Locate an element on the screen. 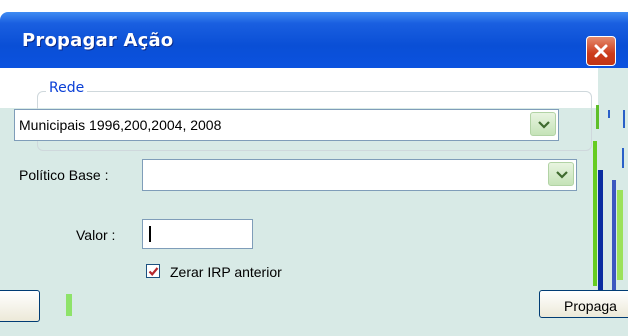 The height and width of the screenshot is (336, 628). politico-base-select is located at coordinates (359, 175).